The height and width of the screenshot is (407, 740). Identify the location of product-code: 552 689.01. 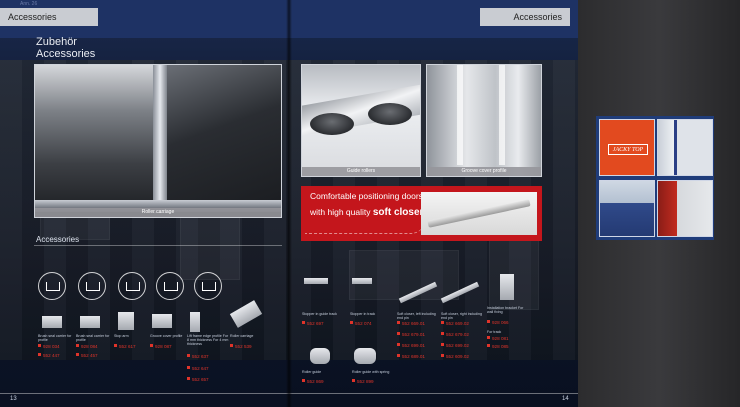
(411, 357).